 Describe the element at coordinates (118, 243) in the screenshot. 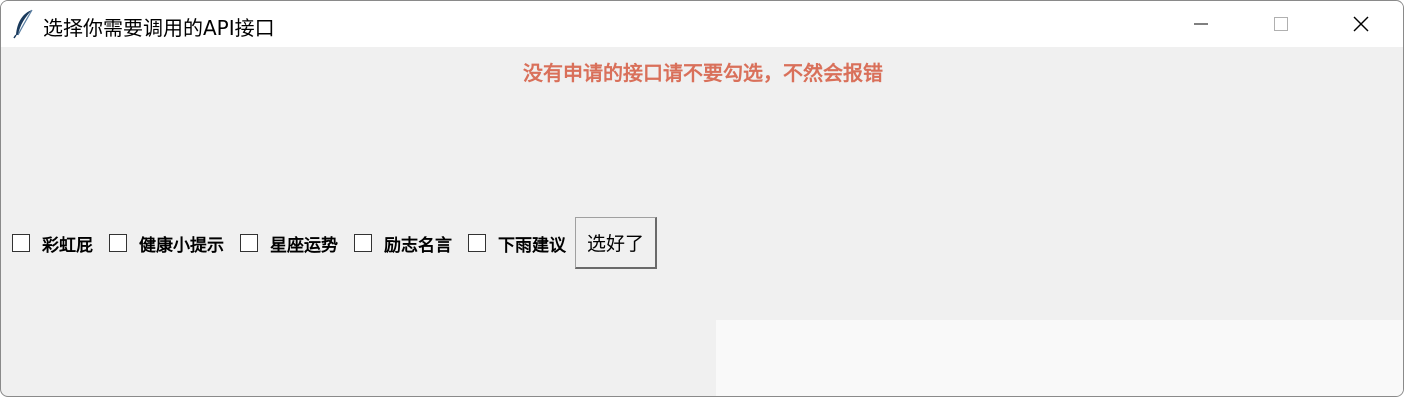

I see `checkbox-health-tip` at that location.